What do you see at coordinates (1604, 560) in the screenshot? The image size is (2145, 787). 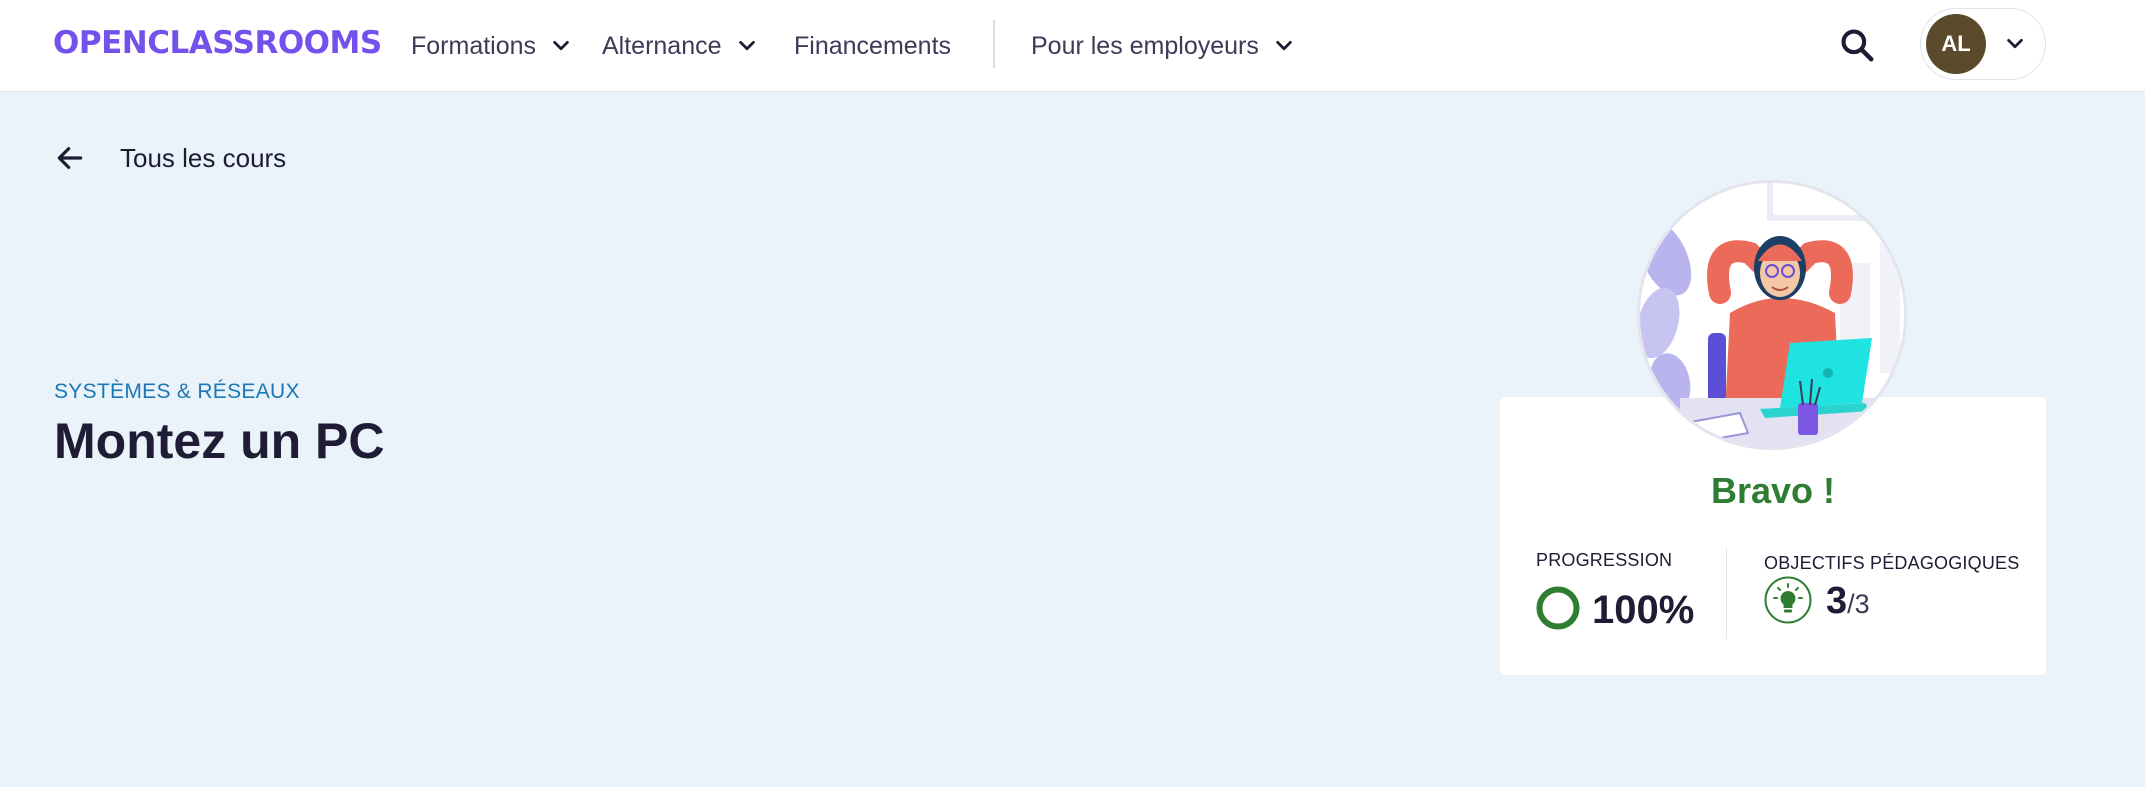 I see `progression-label: PROGRESSION` at bounding box center [1604, 560].